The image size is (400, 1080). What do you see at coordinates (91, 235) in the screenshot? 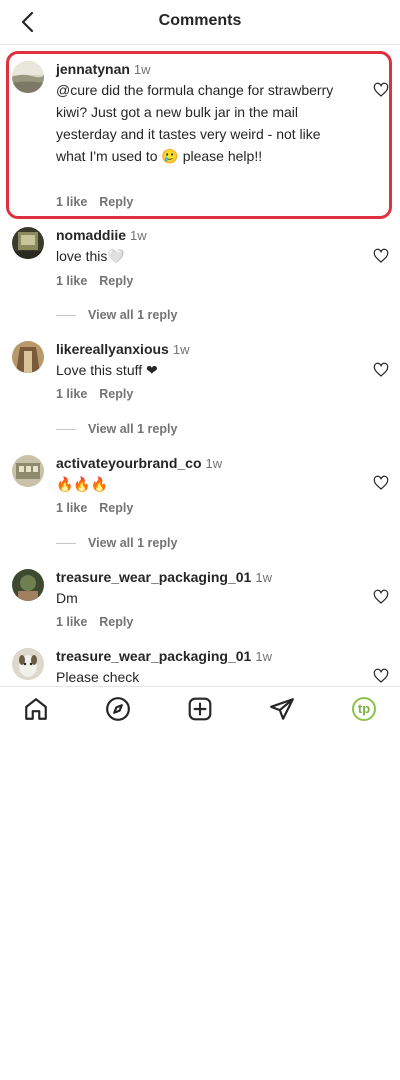
I see `username: nomaddiie` at bounding box center [91, 235].